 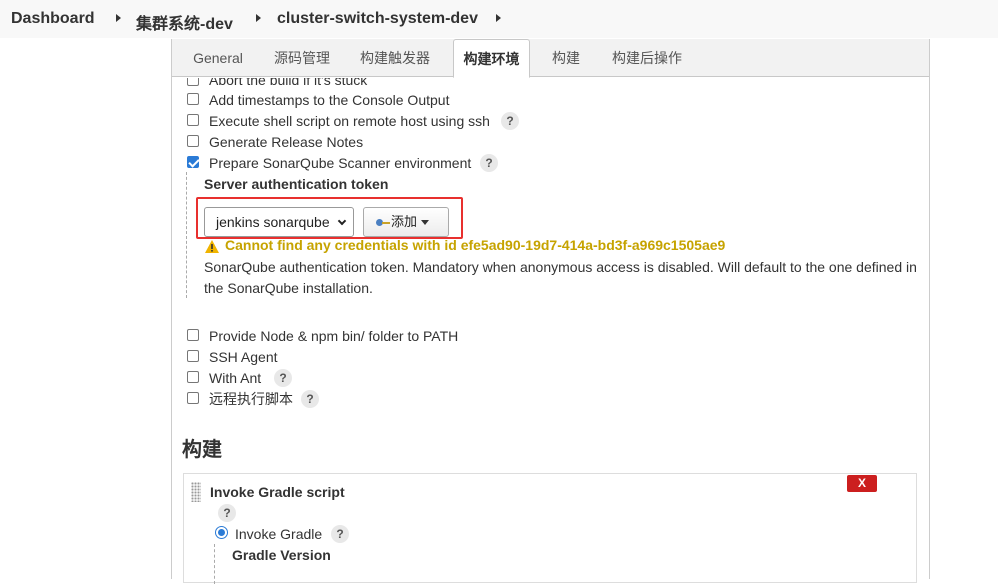 What do you see at coordinates (221, 532) in the screenshot?
I see `radio-invoke-gradle` at bounding box center [221, 532].